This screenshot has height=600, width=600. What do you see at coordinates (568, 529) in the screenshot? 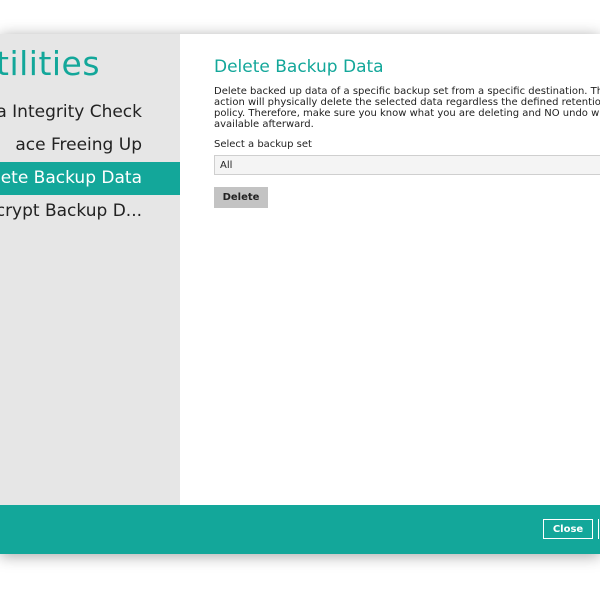
I see `close-button: Close` at bounding box center [568, 529].